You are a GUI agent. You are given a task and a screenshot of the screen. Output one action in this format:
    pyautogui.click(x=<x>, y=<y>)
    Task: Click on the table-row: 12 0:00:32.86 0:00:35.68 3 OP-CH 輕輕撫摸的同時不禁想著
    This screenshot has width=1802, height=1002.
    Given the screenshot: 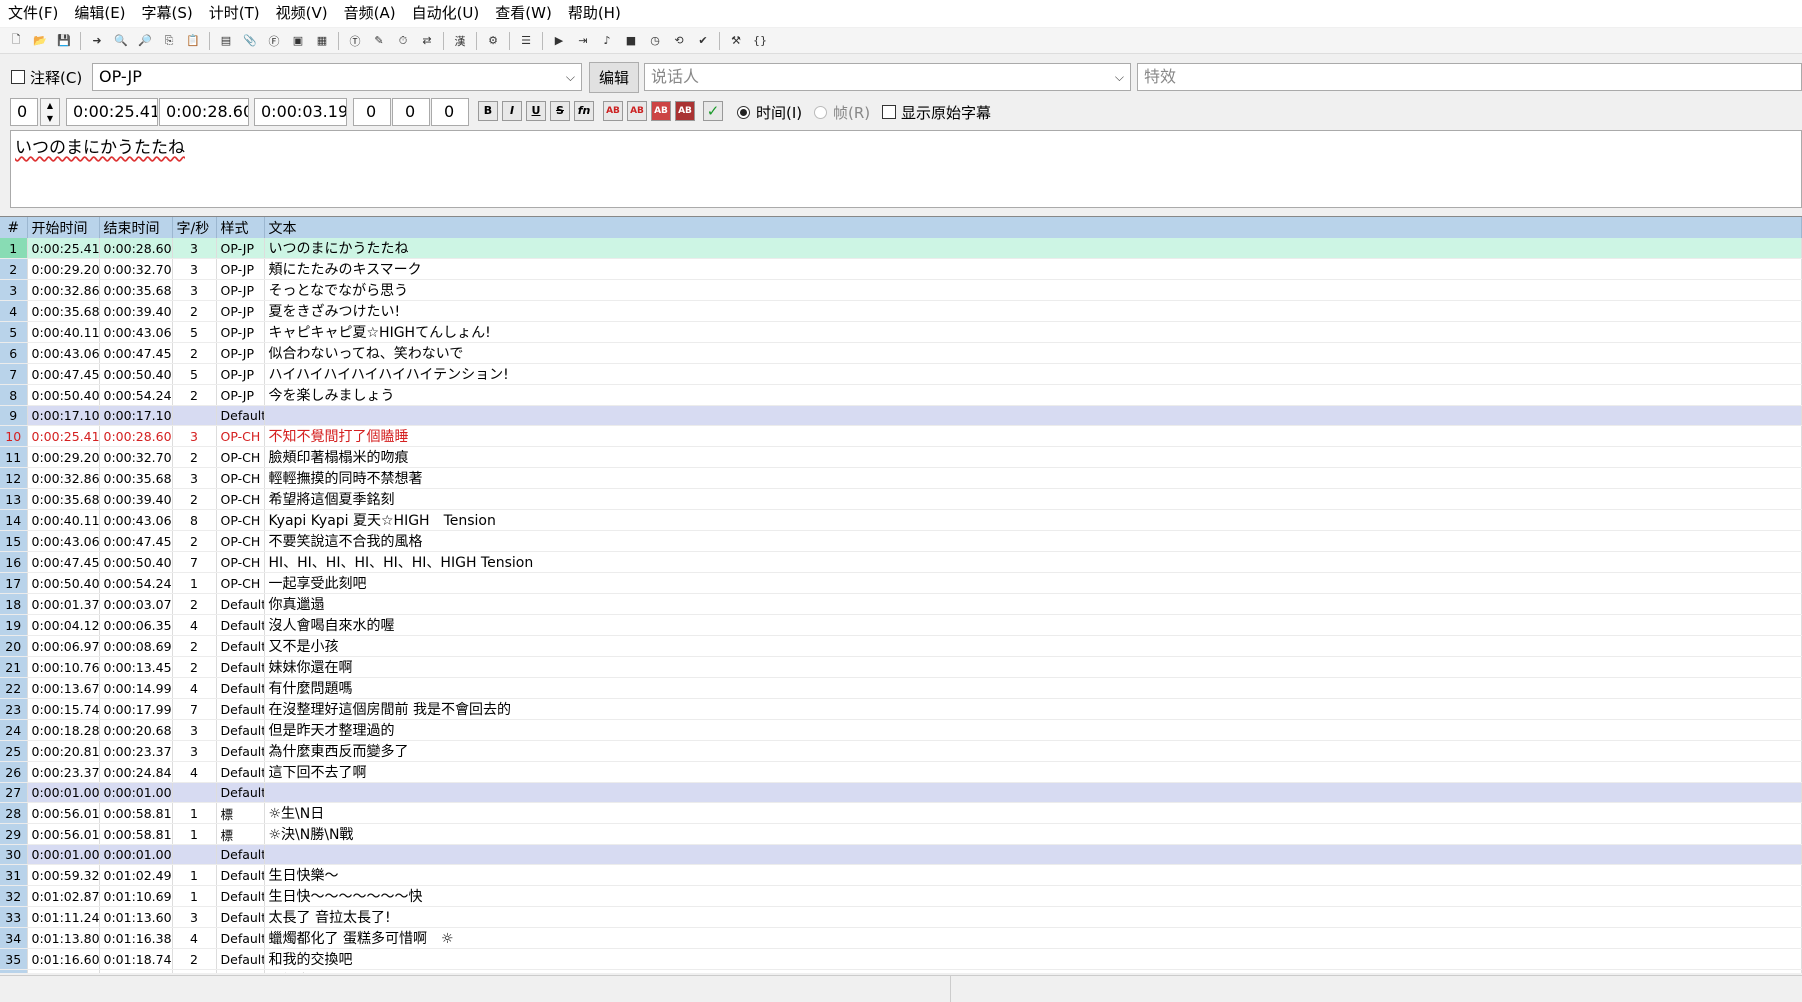 What is the action you would take?
    pyautogui.click(x=901, y=478)
    